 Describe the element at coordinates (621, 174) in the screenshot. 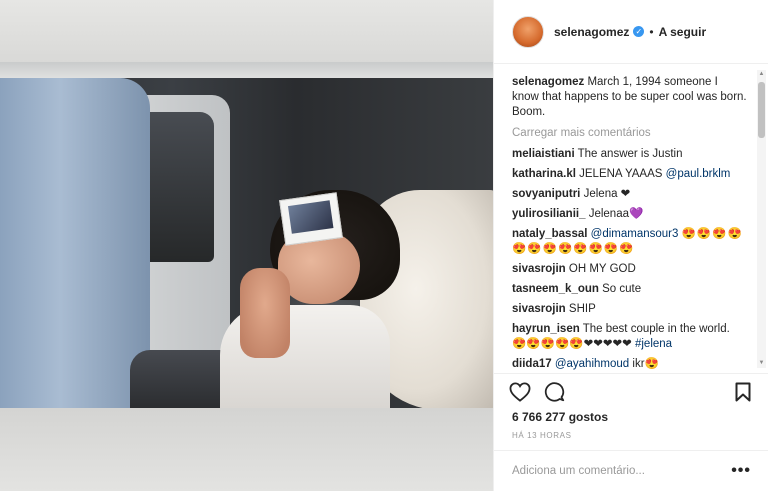

I see `comment-text: JELENA YAAAS` at that location.